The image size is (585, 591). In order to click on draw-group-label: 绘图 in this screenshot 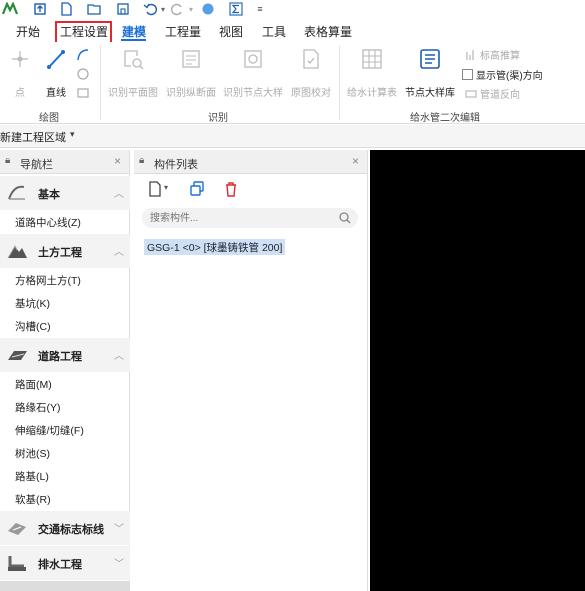, I will do `click(49, 118)`.